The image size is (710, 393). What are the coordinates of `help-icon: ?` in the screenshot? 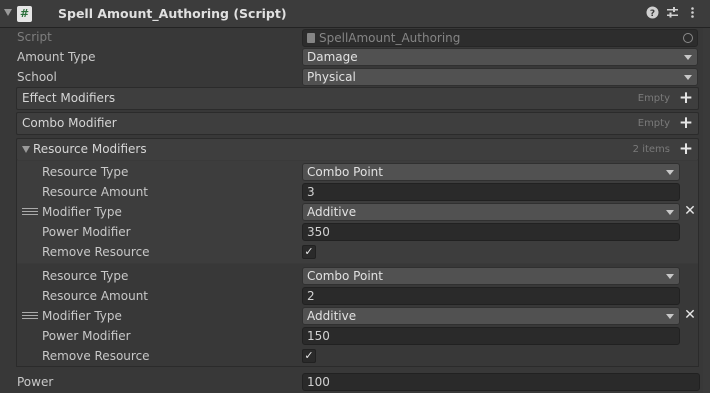 It's located at (652, 13).